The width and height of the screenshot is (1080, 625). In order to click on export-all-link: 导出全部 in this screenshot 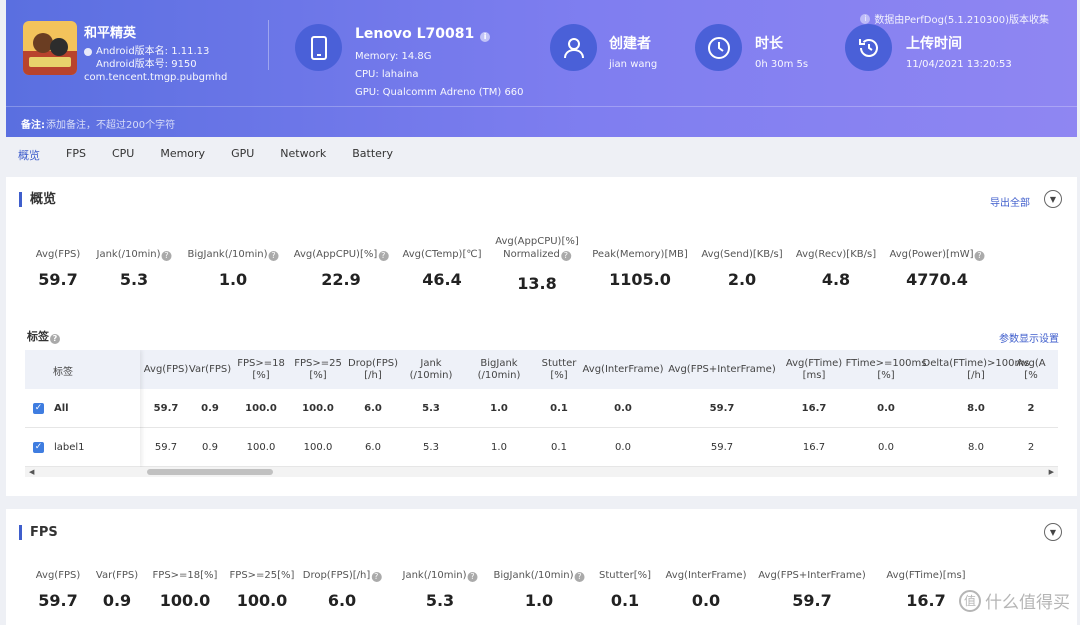, I will do `click(1010, 201)`.